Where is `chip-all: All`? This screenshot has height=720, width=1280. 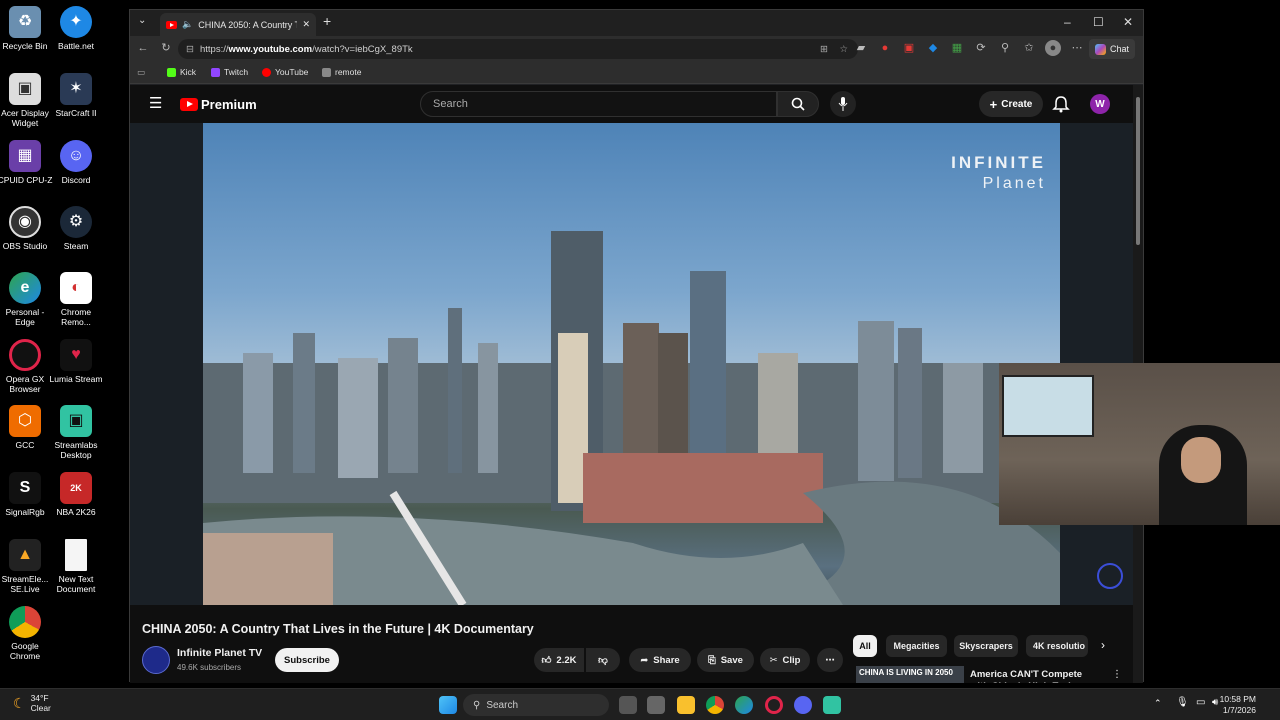
chip-all: All is located at coordinates (865, 646).